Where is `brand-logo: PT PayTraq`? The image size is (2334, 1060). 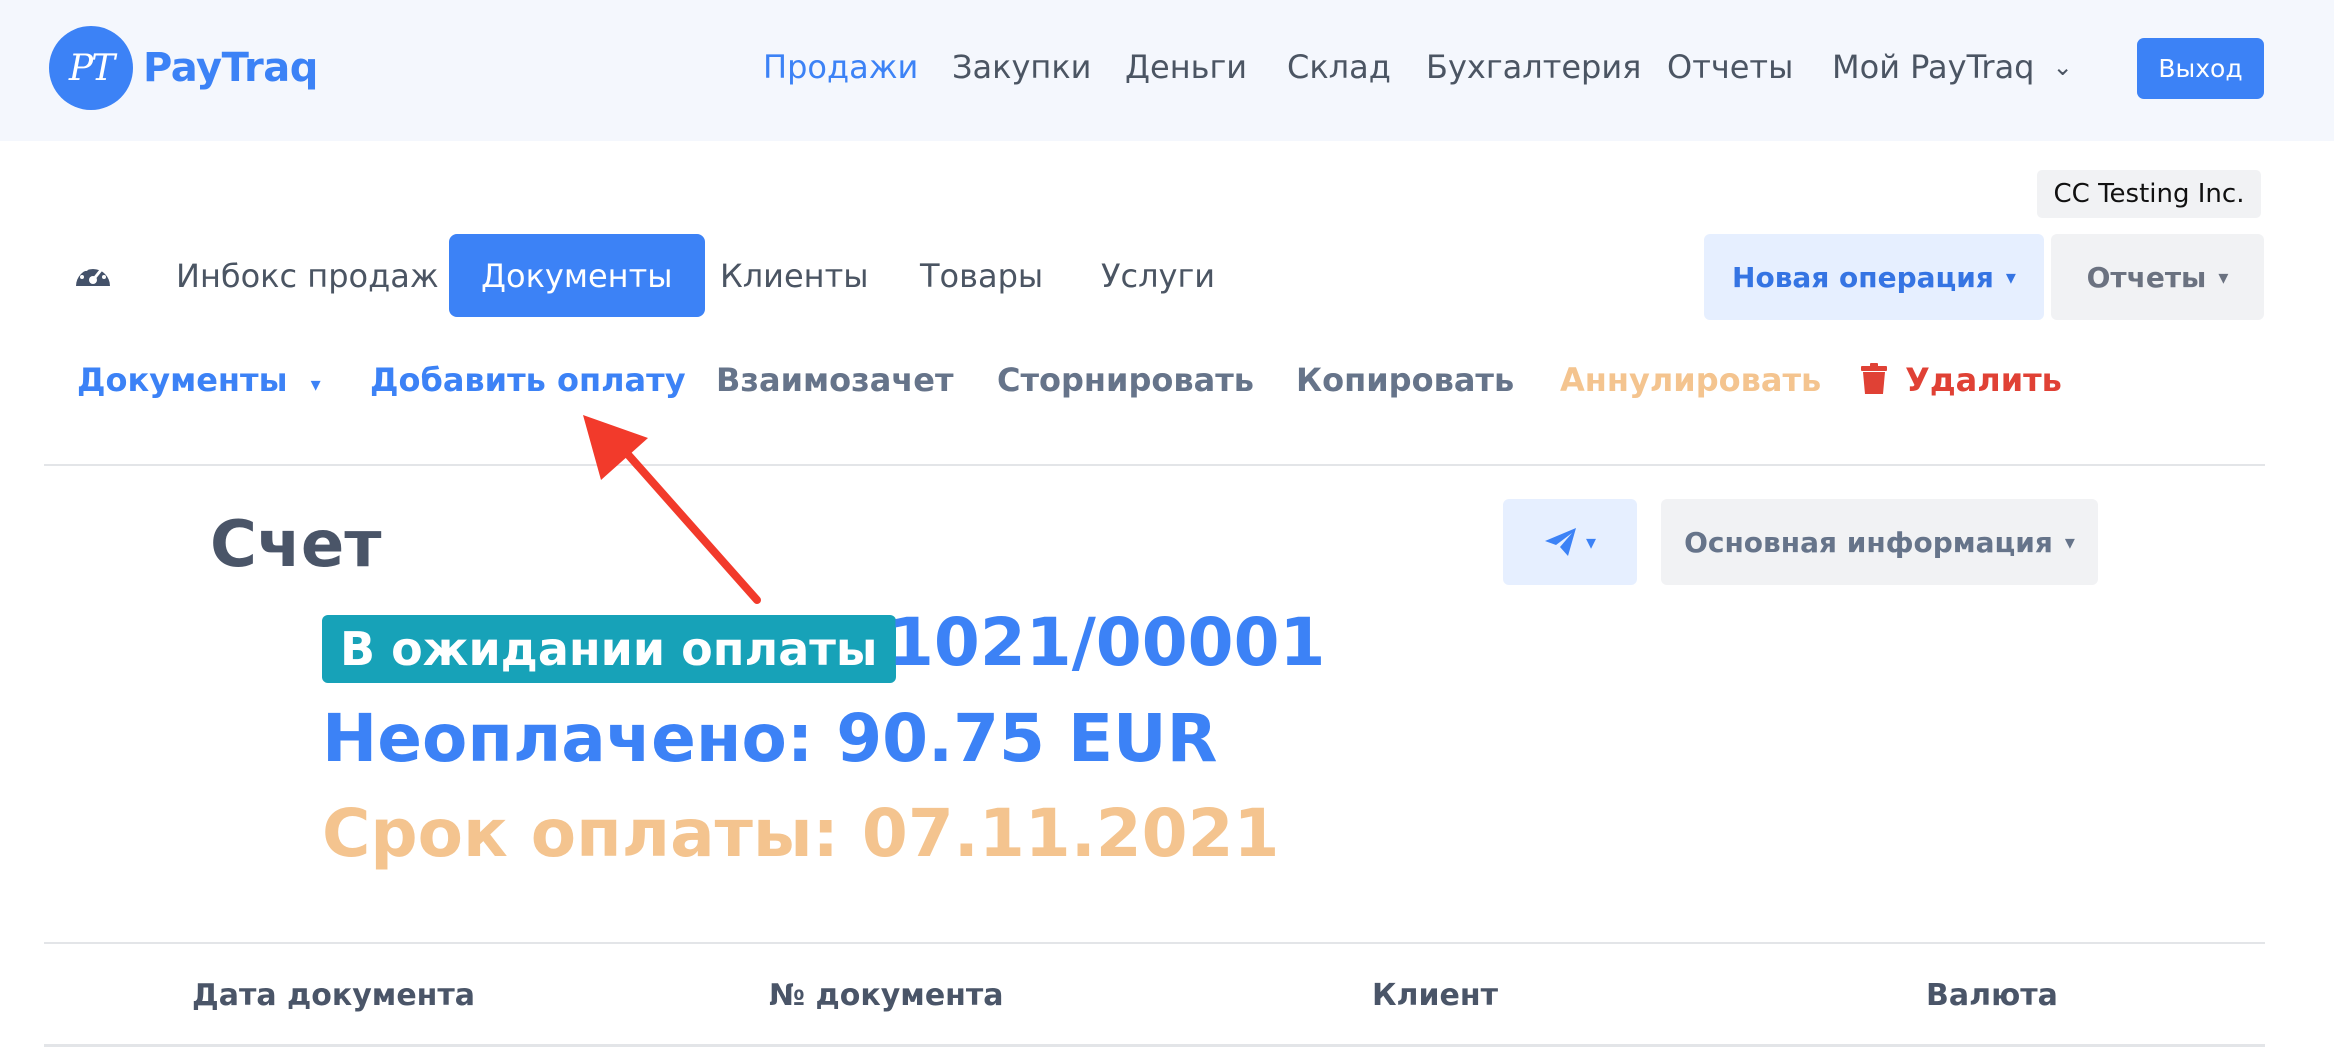
brand-logo: PT PayTraq is located at coordinates (183, 68).